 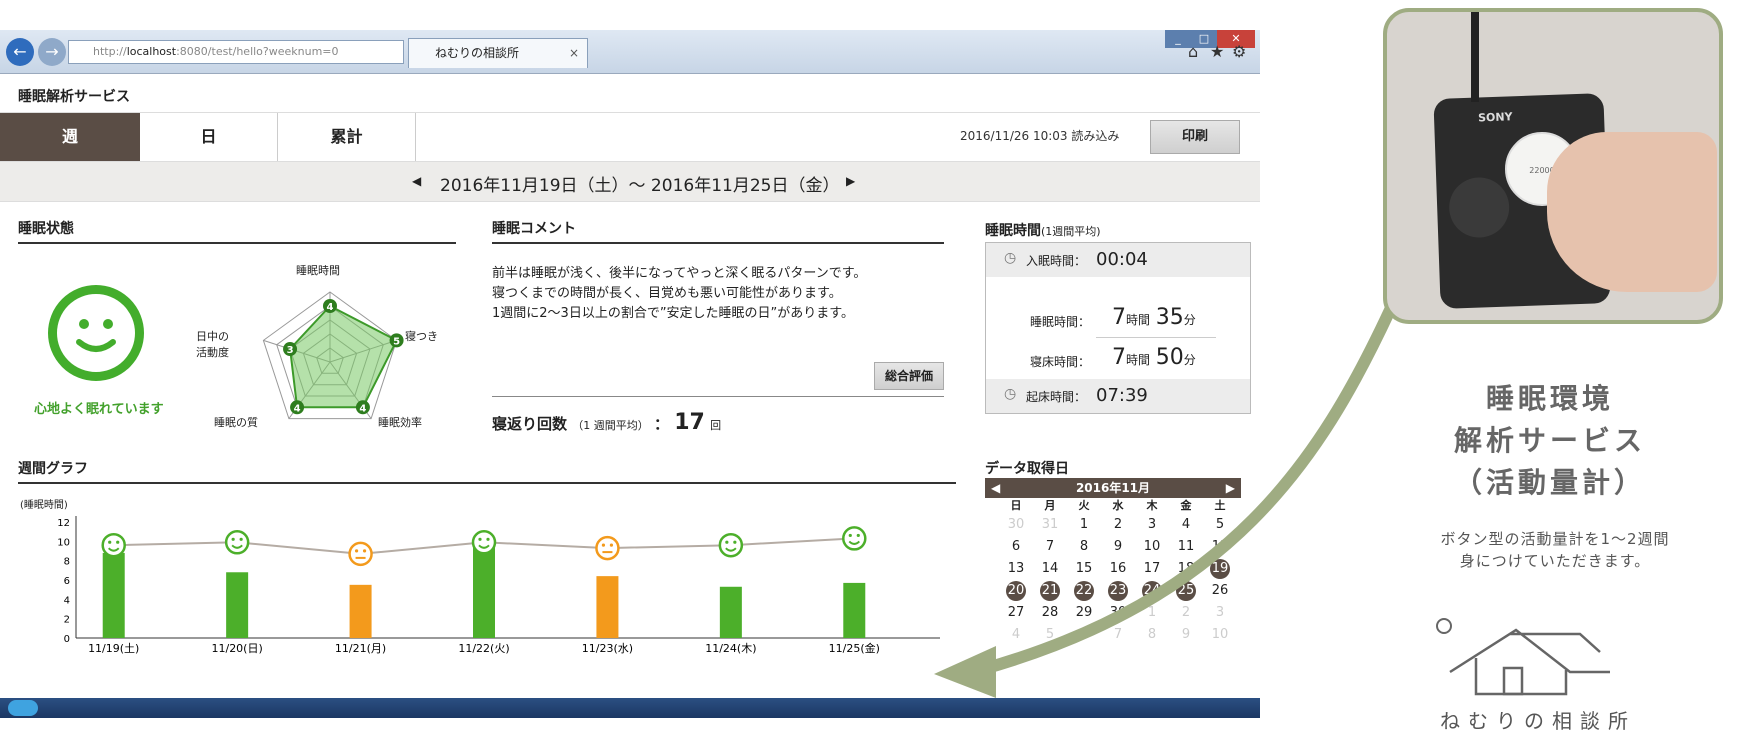 I want to click on forward-icon: →, so click(x=52, y=52).